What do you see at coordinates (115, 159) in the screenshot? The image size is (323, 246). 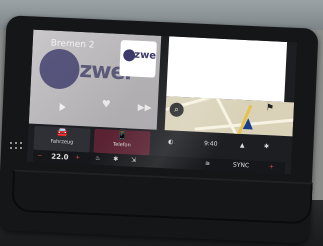 I see `fan-speed-icon: ✱` at bounding box center [115, 159].